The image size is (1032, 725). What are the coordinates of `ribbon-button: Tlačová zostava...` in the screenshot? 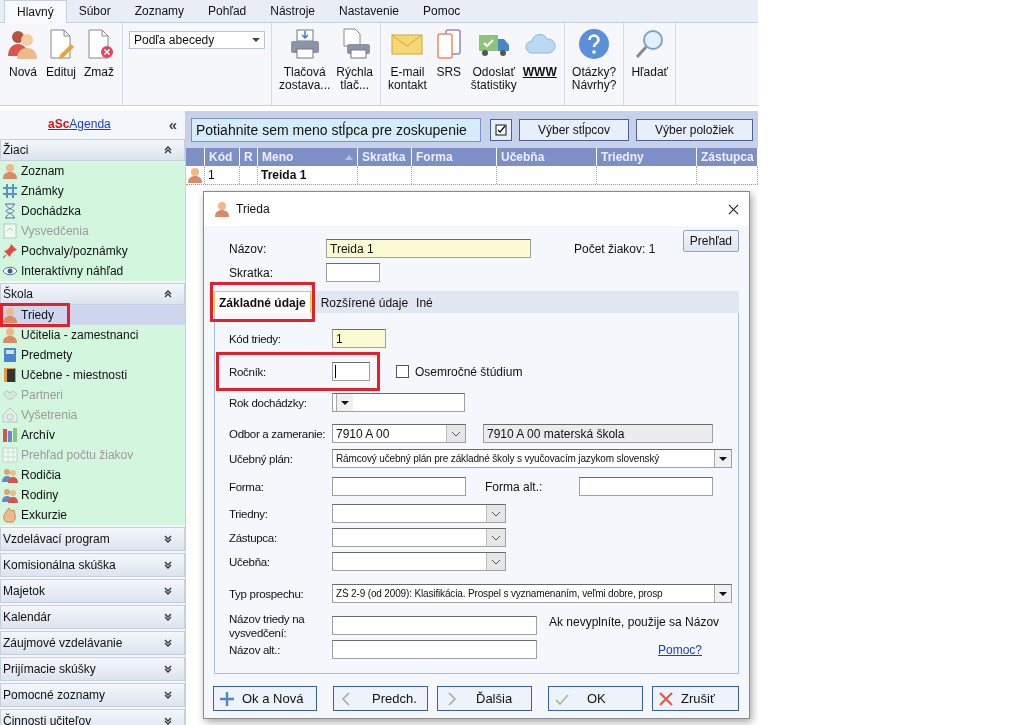 It's located at (305, 60).